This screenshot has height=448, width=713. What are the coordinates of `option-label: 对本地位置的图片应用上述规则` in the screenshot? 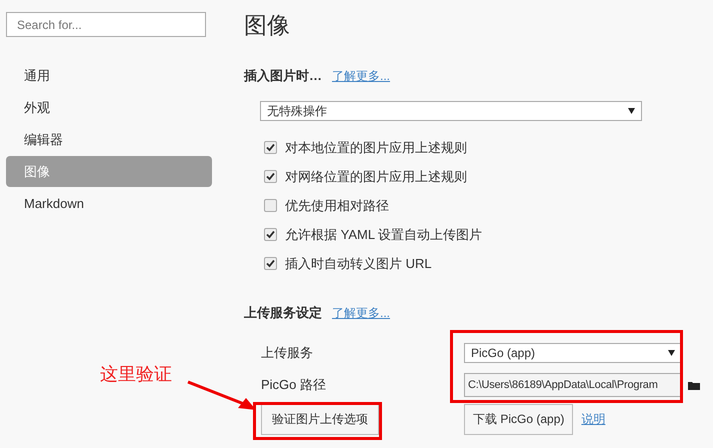 It's located at (376, 147).